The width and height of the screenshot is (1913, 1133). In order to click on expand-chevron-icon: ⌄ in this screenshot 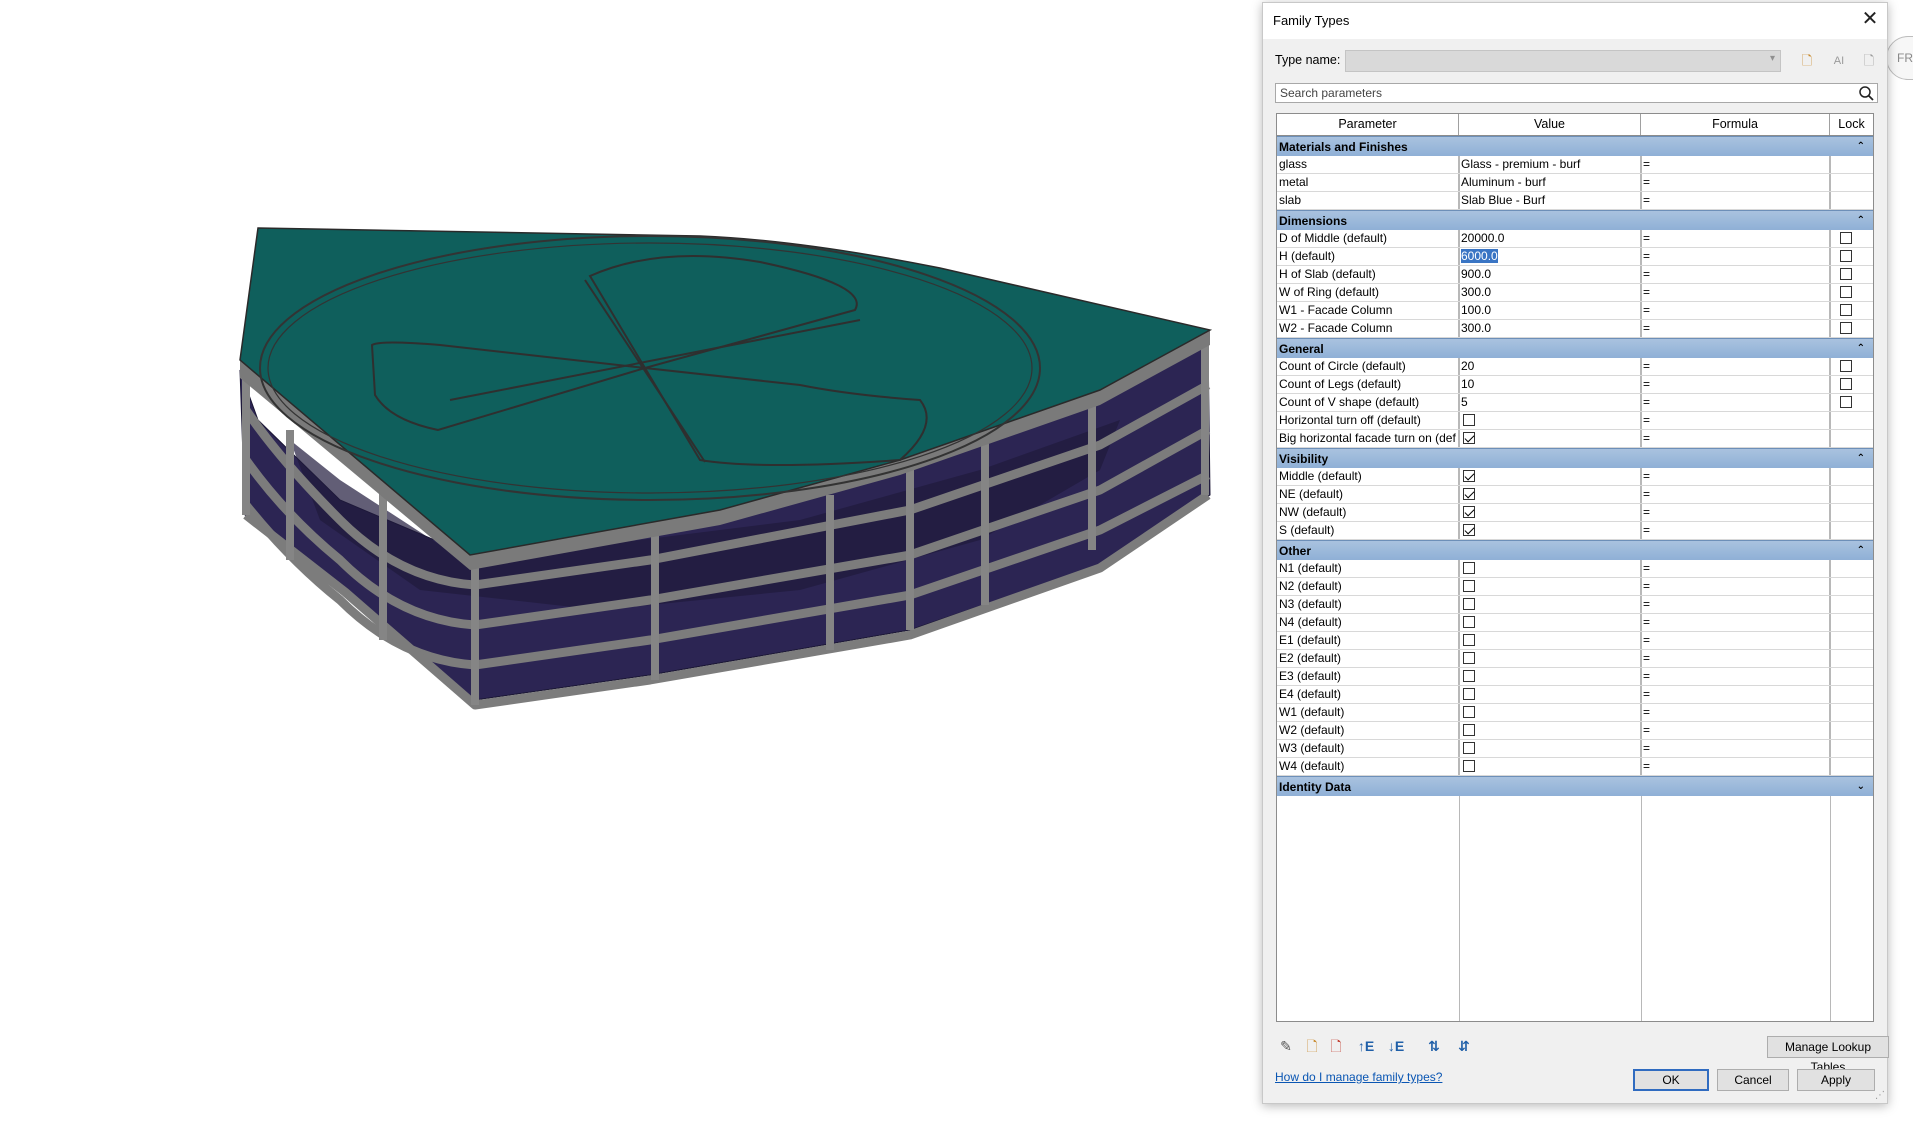, I will do `click(1861, 787)`.